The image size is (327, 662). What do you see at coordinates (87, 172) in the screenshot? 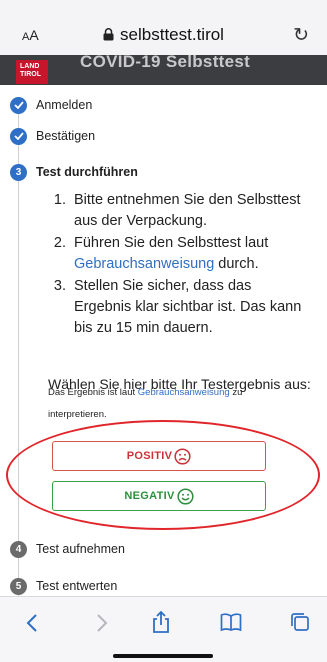
I see `step-label: Test durchführen` at bounding box center [87, 172].